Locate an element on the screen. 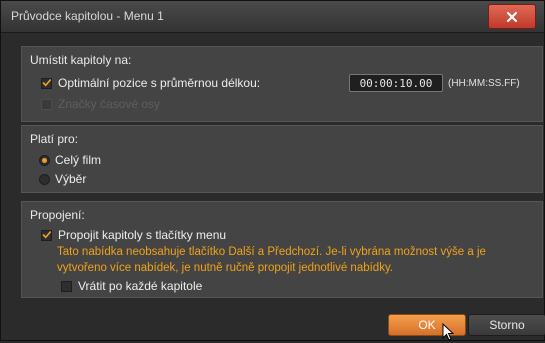 The height and width of the screenshot is (343, 545). link-chapters-option: Propojit kapitoly s tlačítky menu is located at coordinates (133, 235).